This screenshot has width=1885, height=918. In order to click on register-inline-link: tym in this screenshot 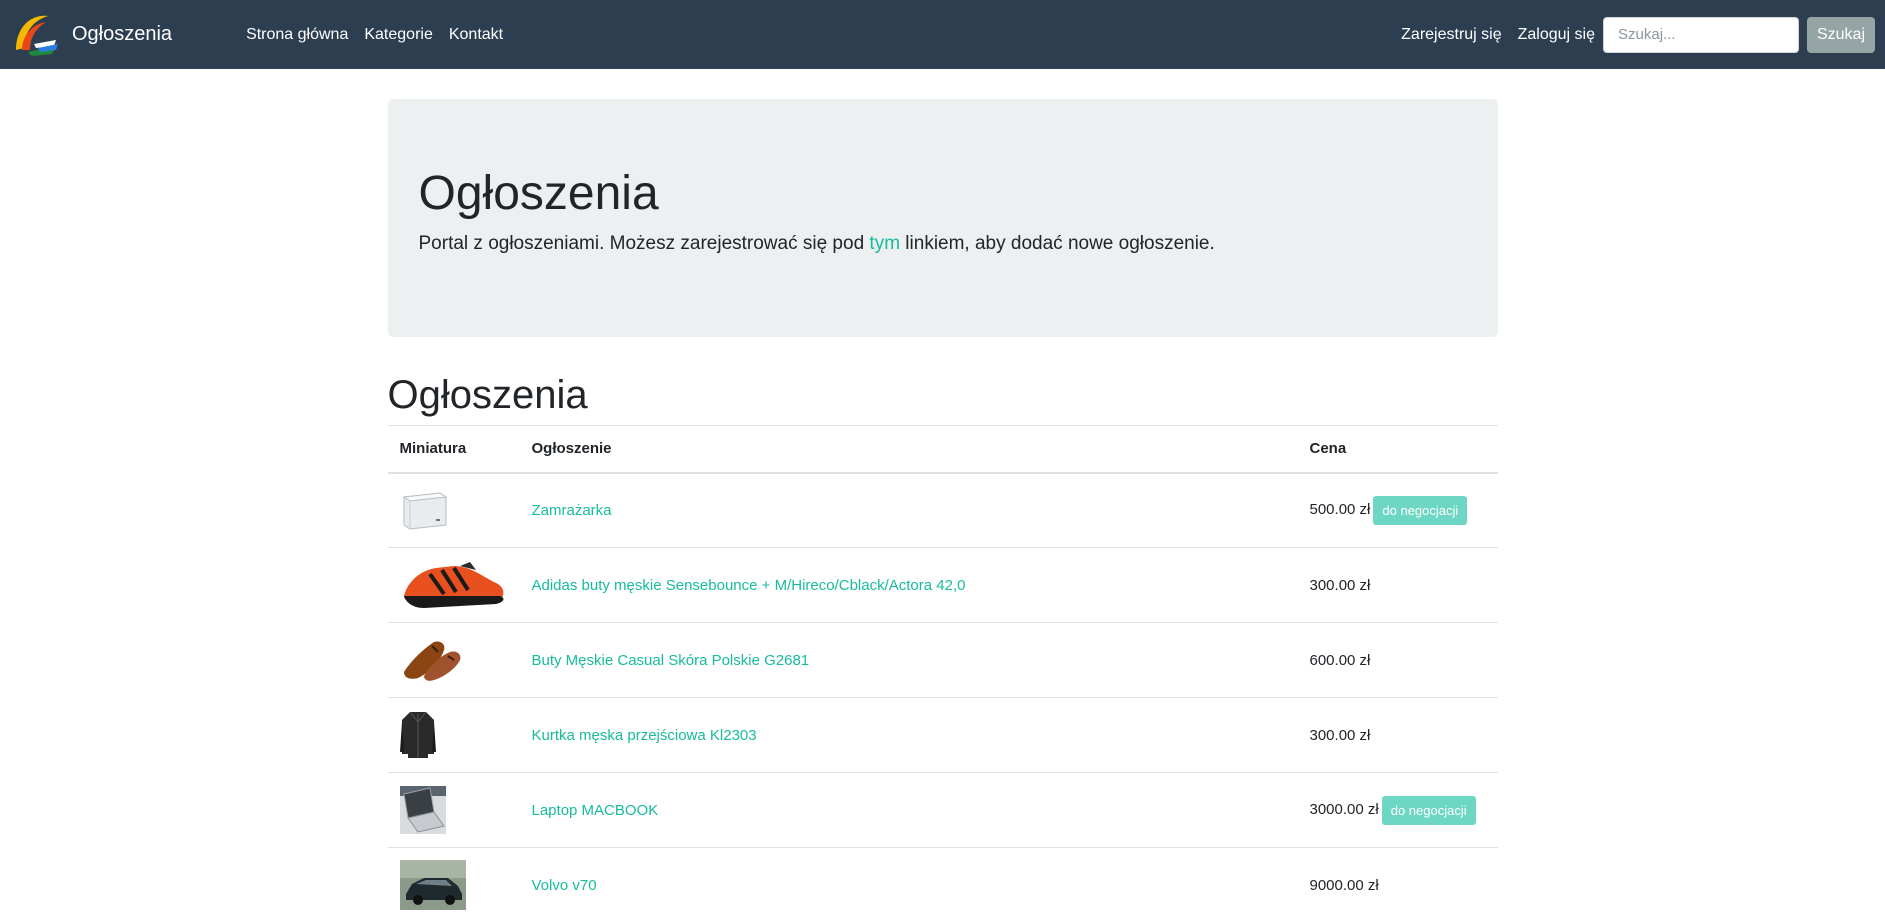, I will do `click(884, 243)`.